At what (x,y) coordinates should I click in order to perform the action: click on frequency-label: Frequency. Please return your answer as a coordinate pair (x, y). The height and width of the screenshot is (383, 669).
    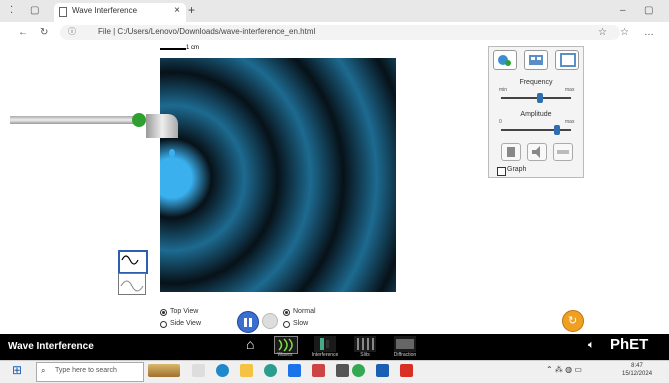
    Looking at the image, I should click on (536, 82).